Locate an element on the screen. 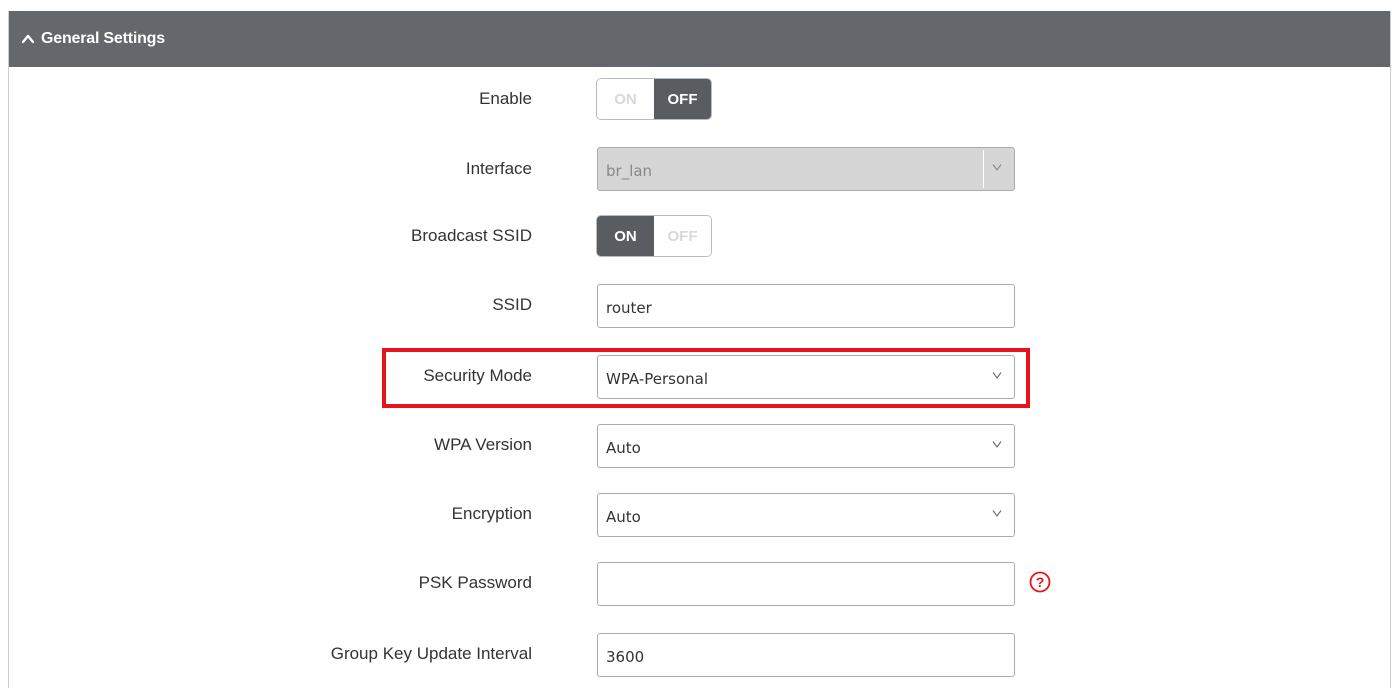  interface-select: br_lan is located at coordinates (806, 169).